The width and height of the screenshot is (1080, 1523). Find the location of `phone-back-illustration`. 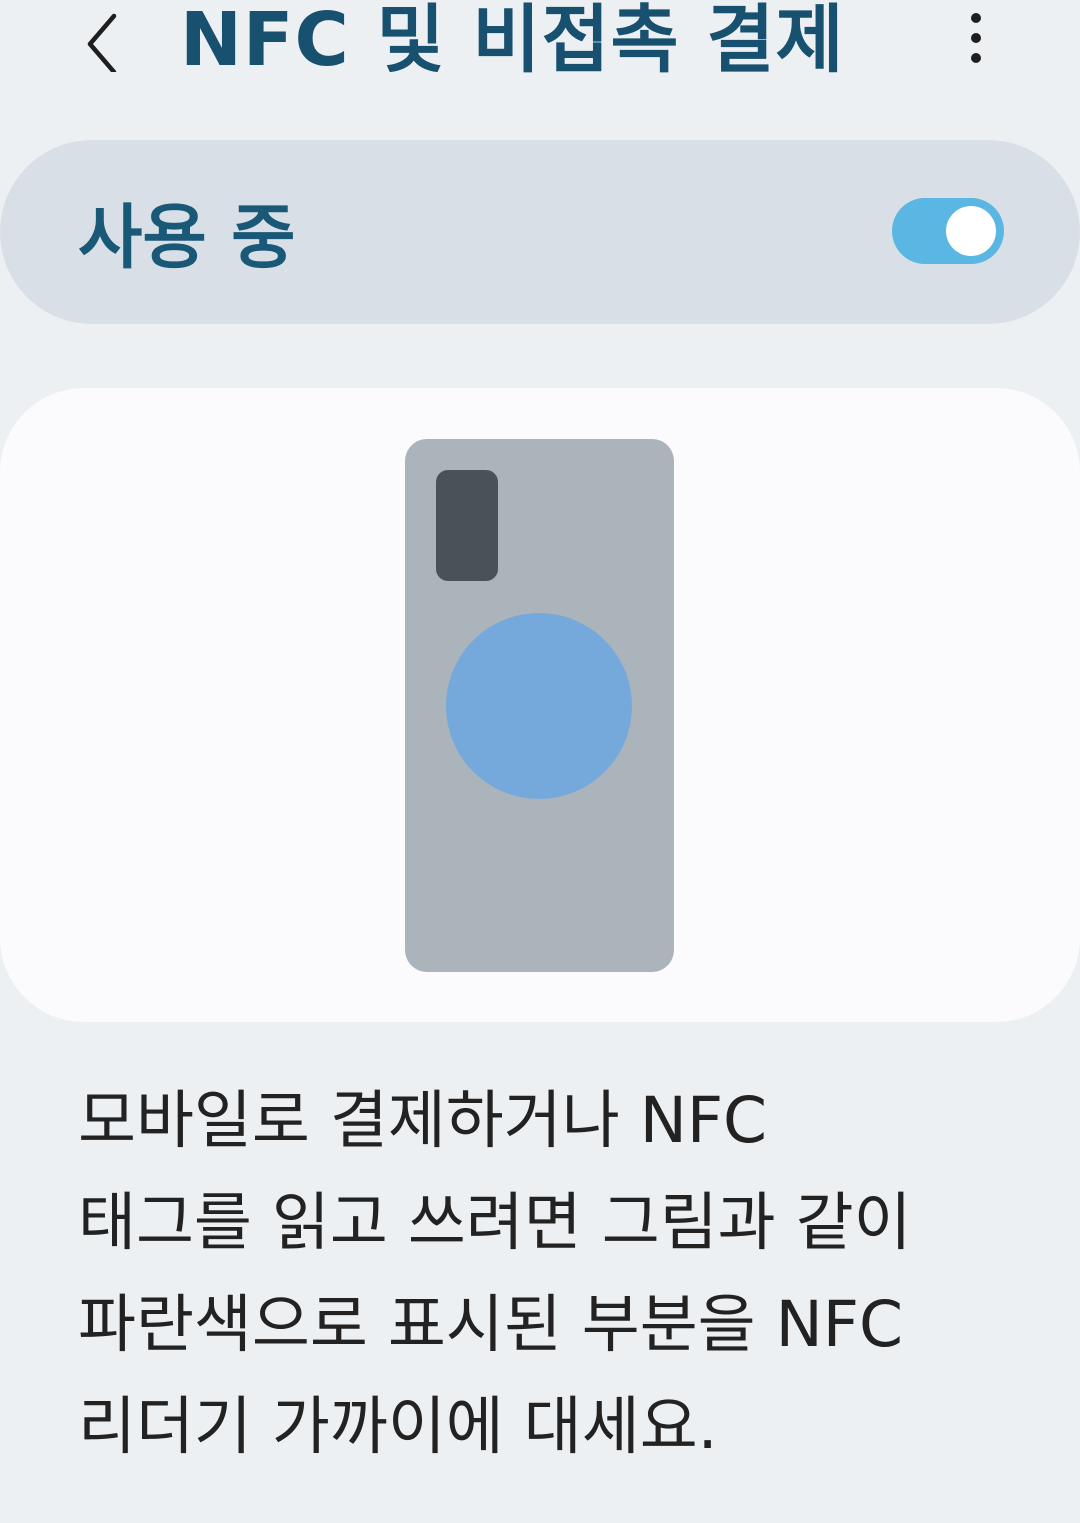

phone-back-illustration is located at coordinates (539, 705).